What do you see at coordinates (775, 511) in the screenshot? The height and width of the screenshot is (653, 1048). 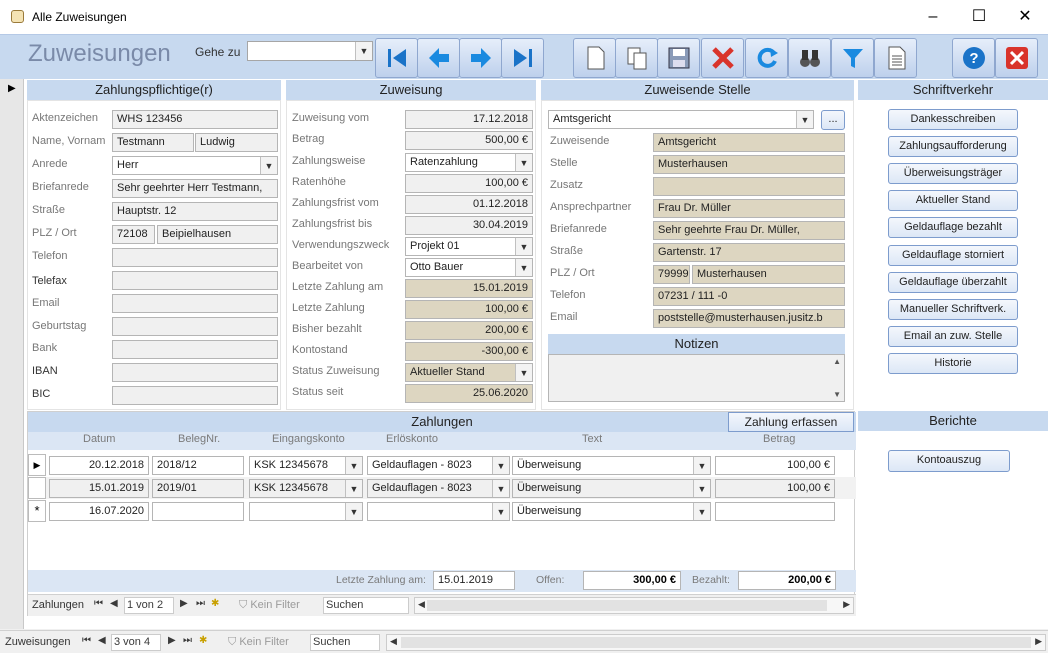 I see `cell-betrag` at bounding box center [775, 511].